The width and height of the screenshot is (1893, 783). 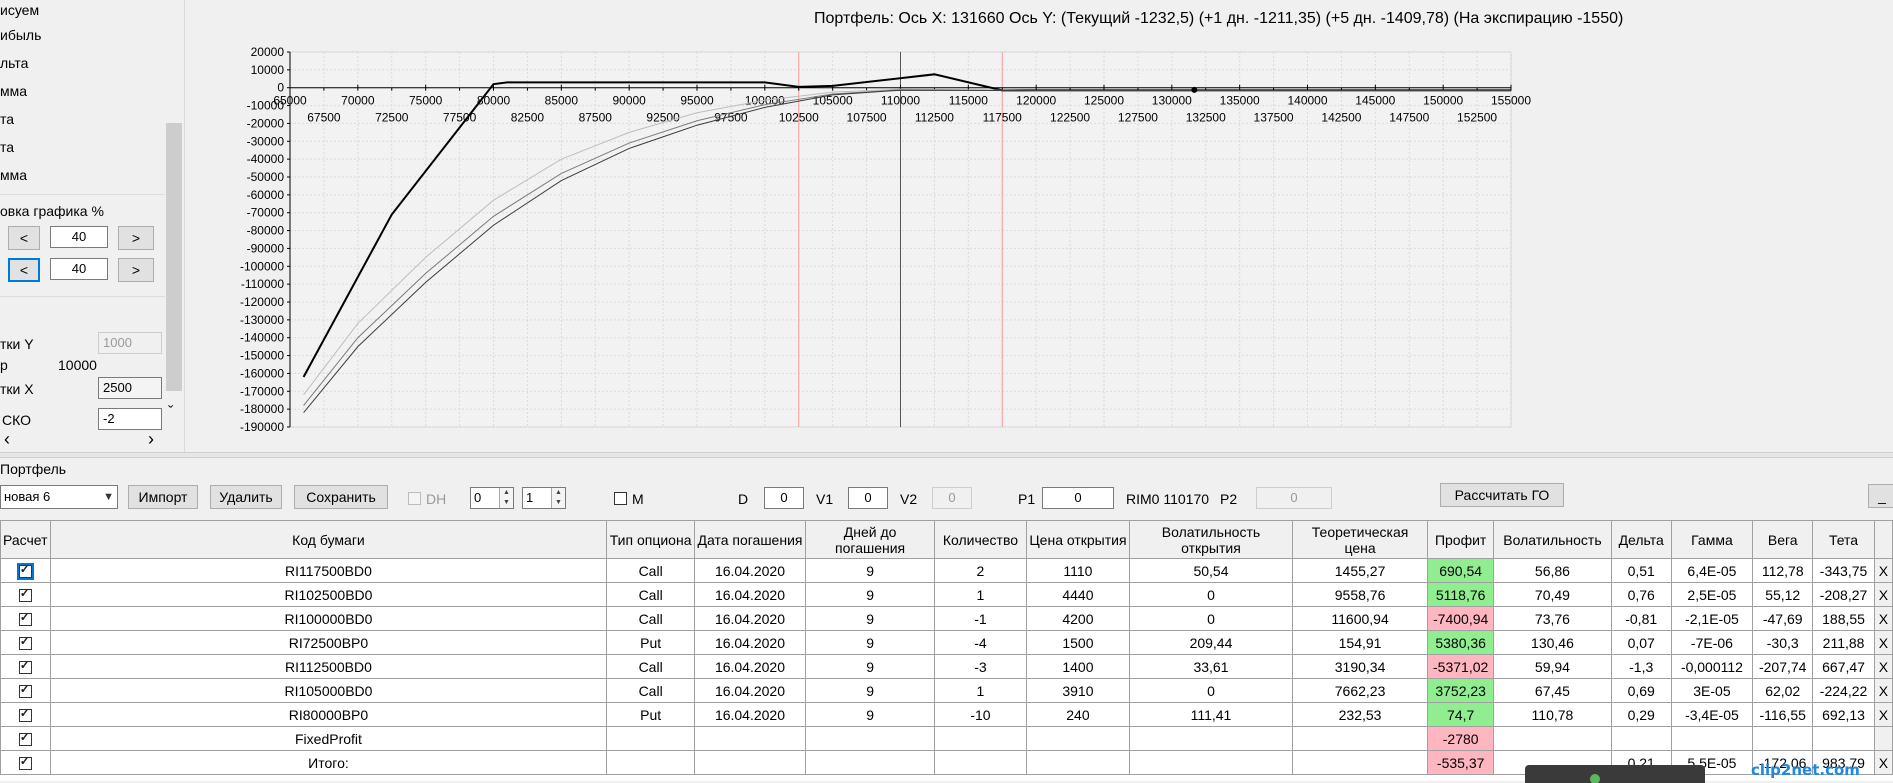 I want to click on d-input: 0, so click(x=784, y=498).